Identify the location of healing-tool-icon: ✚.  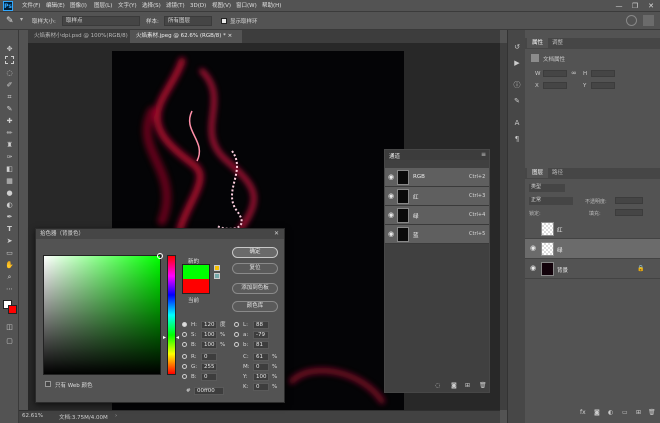
(9, 121).